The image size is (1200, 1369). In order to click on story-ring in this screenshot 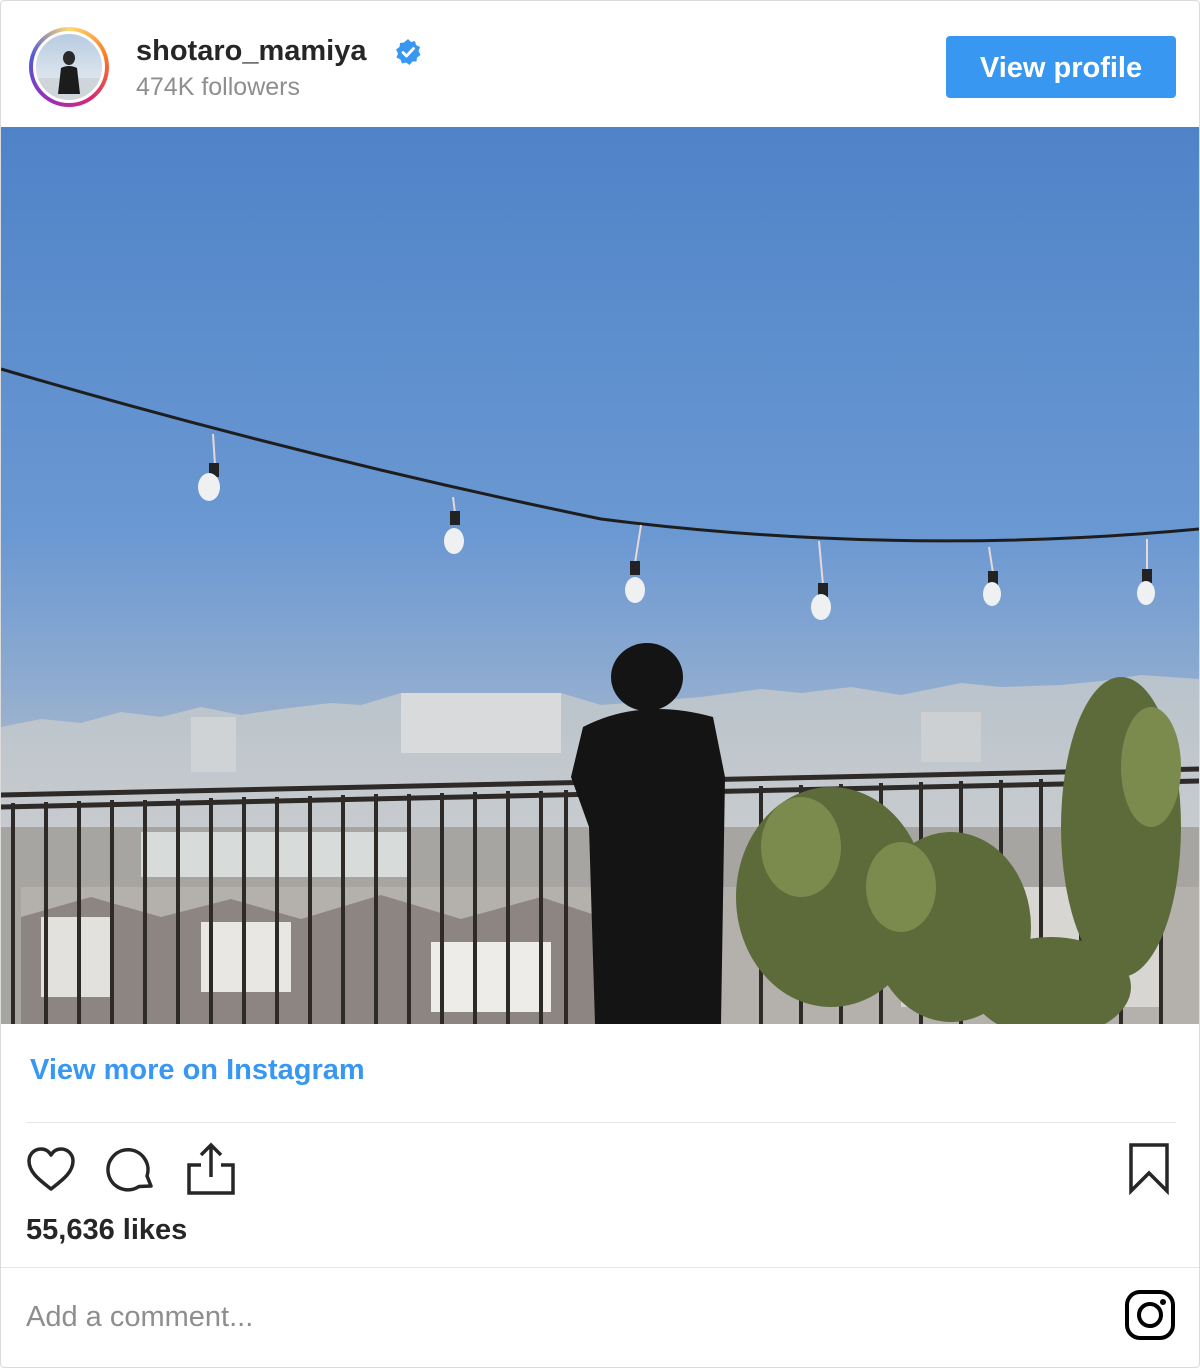, I will do `click(69, 67)`.